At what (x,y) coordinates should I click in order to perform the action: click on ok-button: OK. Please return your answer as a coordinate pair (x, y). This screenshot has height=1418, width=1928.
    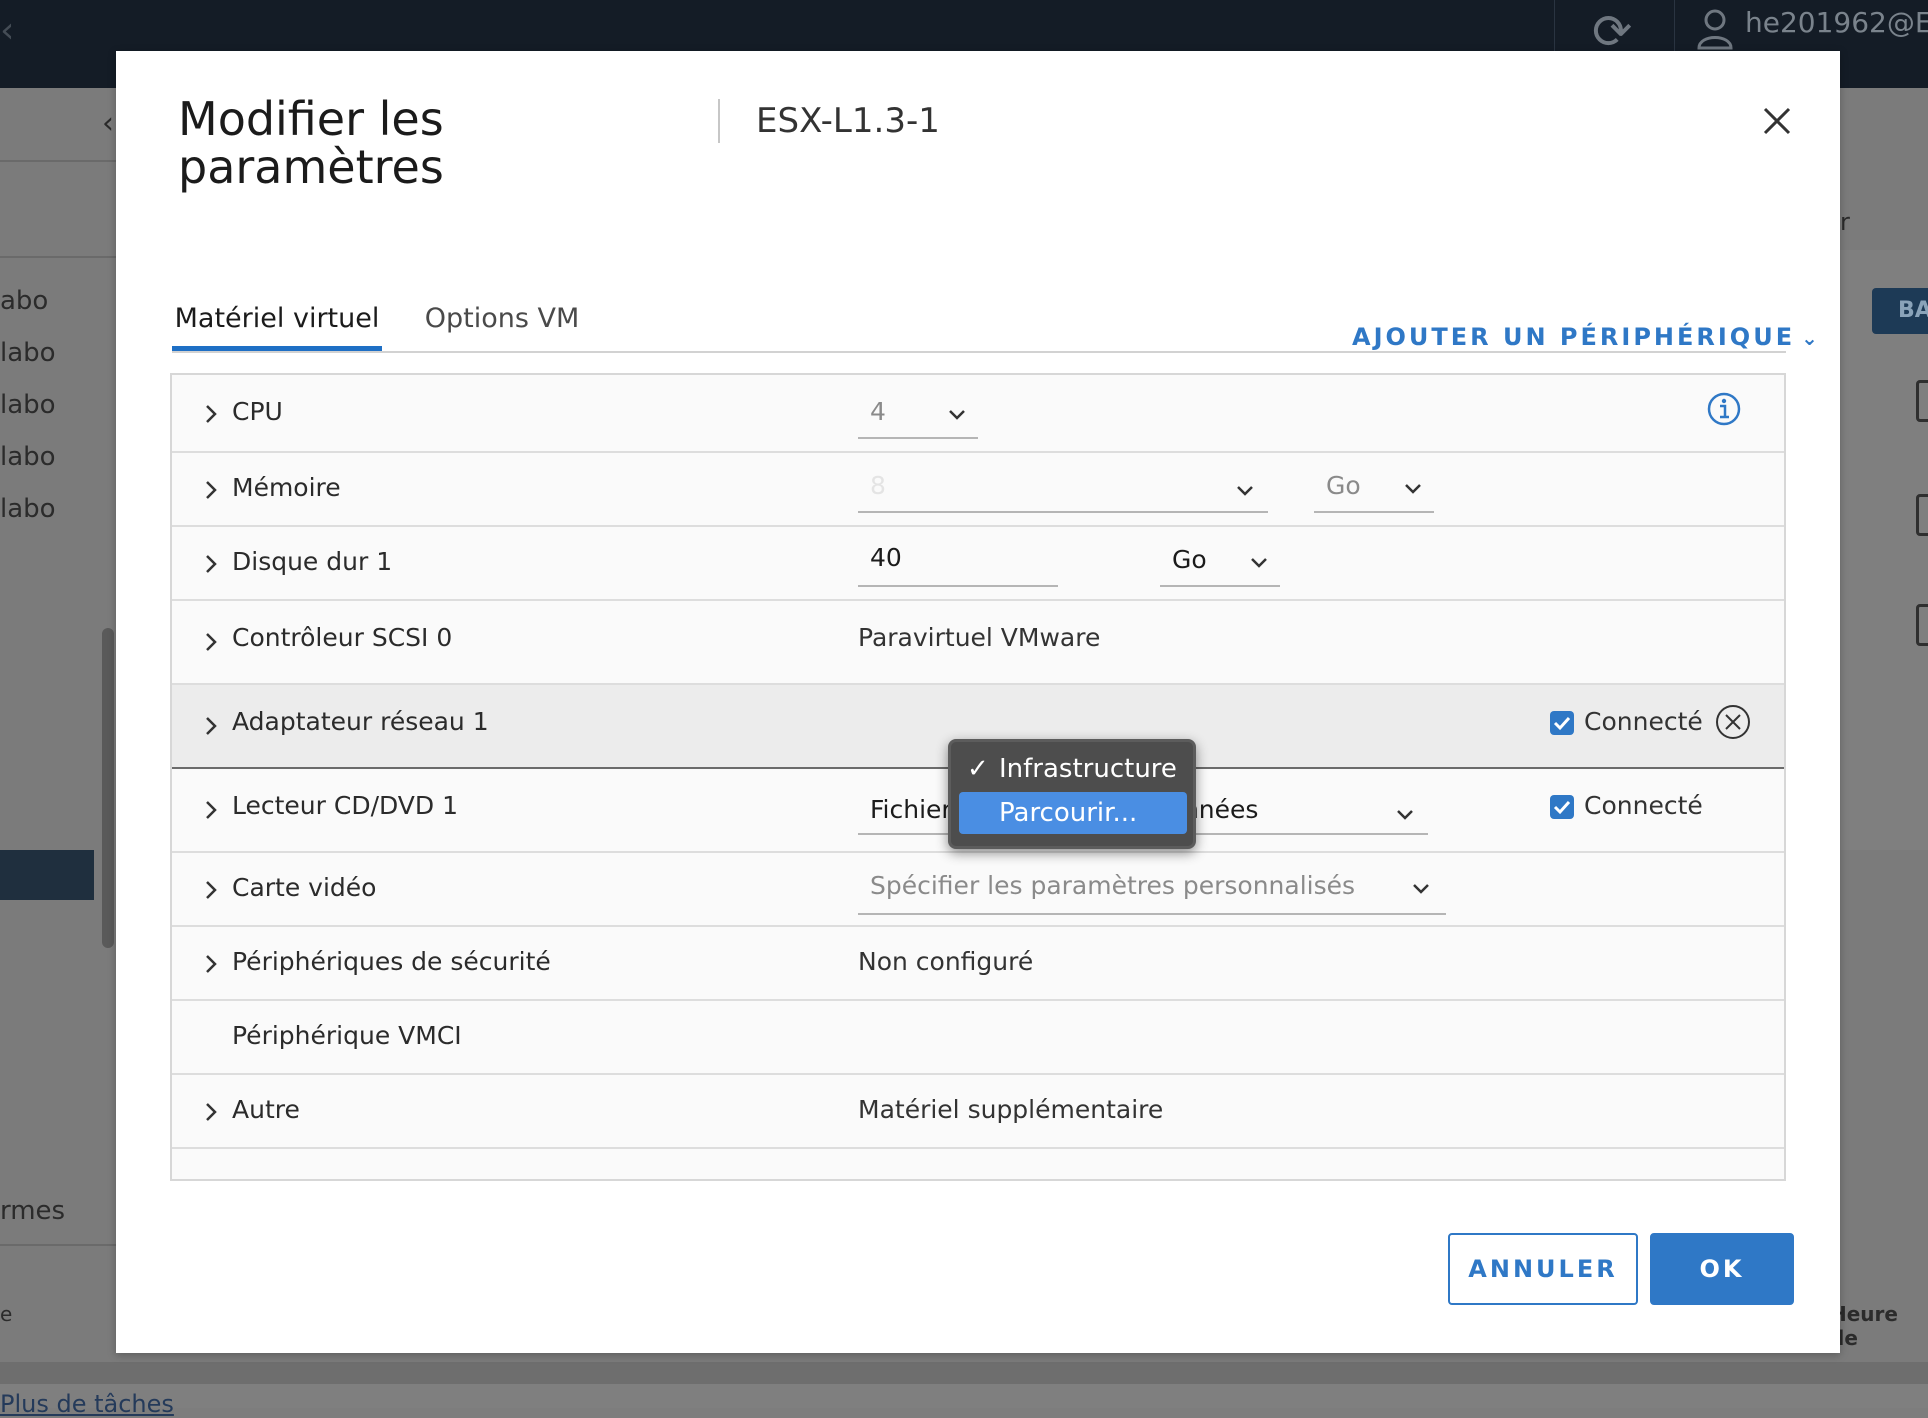
    Looking at the image, I should click on (1722, 1269).